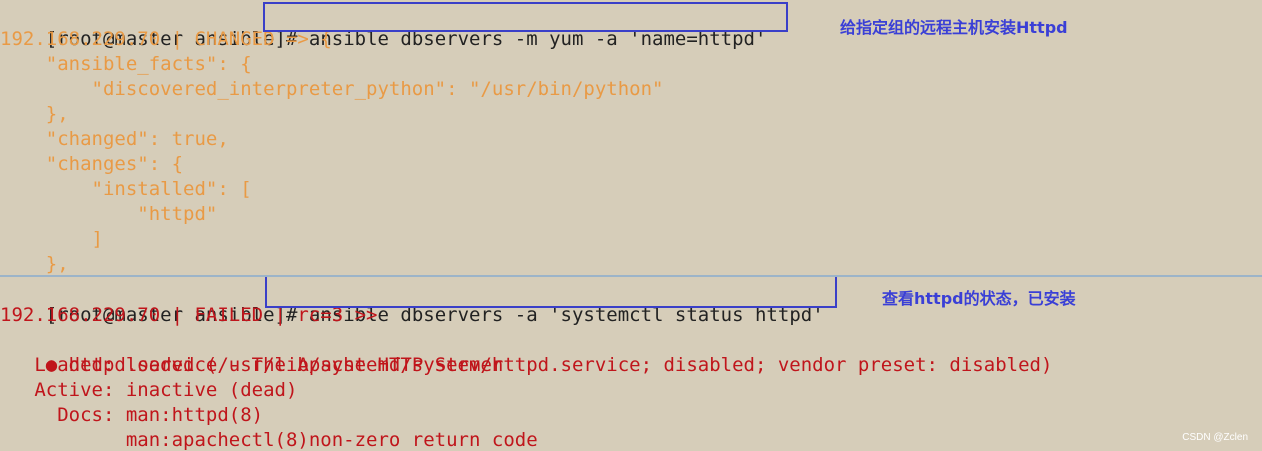 This screenshot has height=451, width=1262. Describe the element at coordinates (954, 27) in the screenshot. I see `annotation-install: 给指定组的远程主机安装Httpd` at that location.